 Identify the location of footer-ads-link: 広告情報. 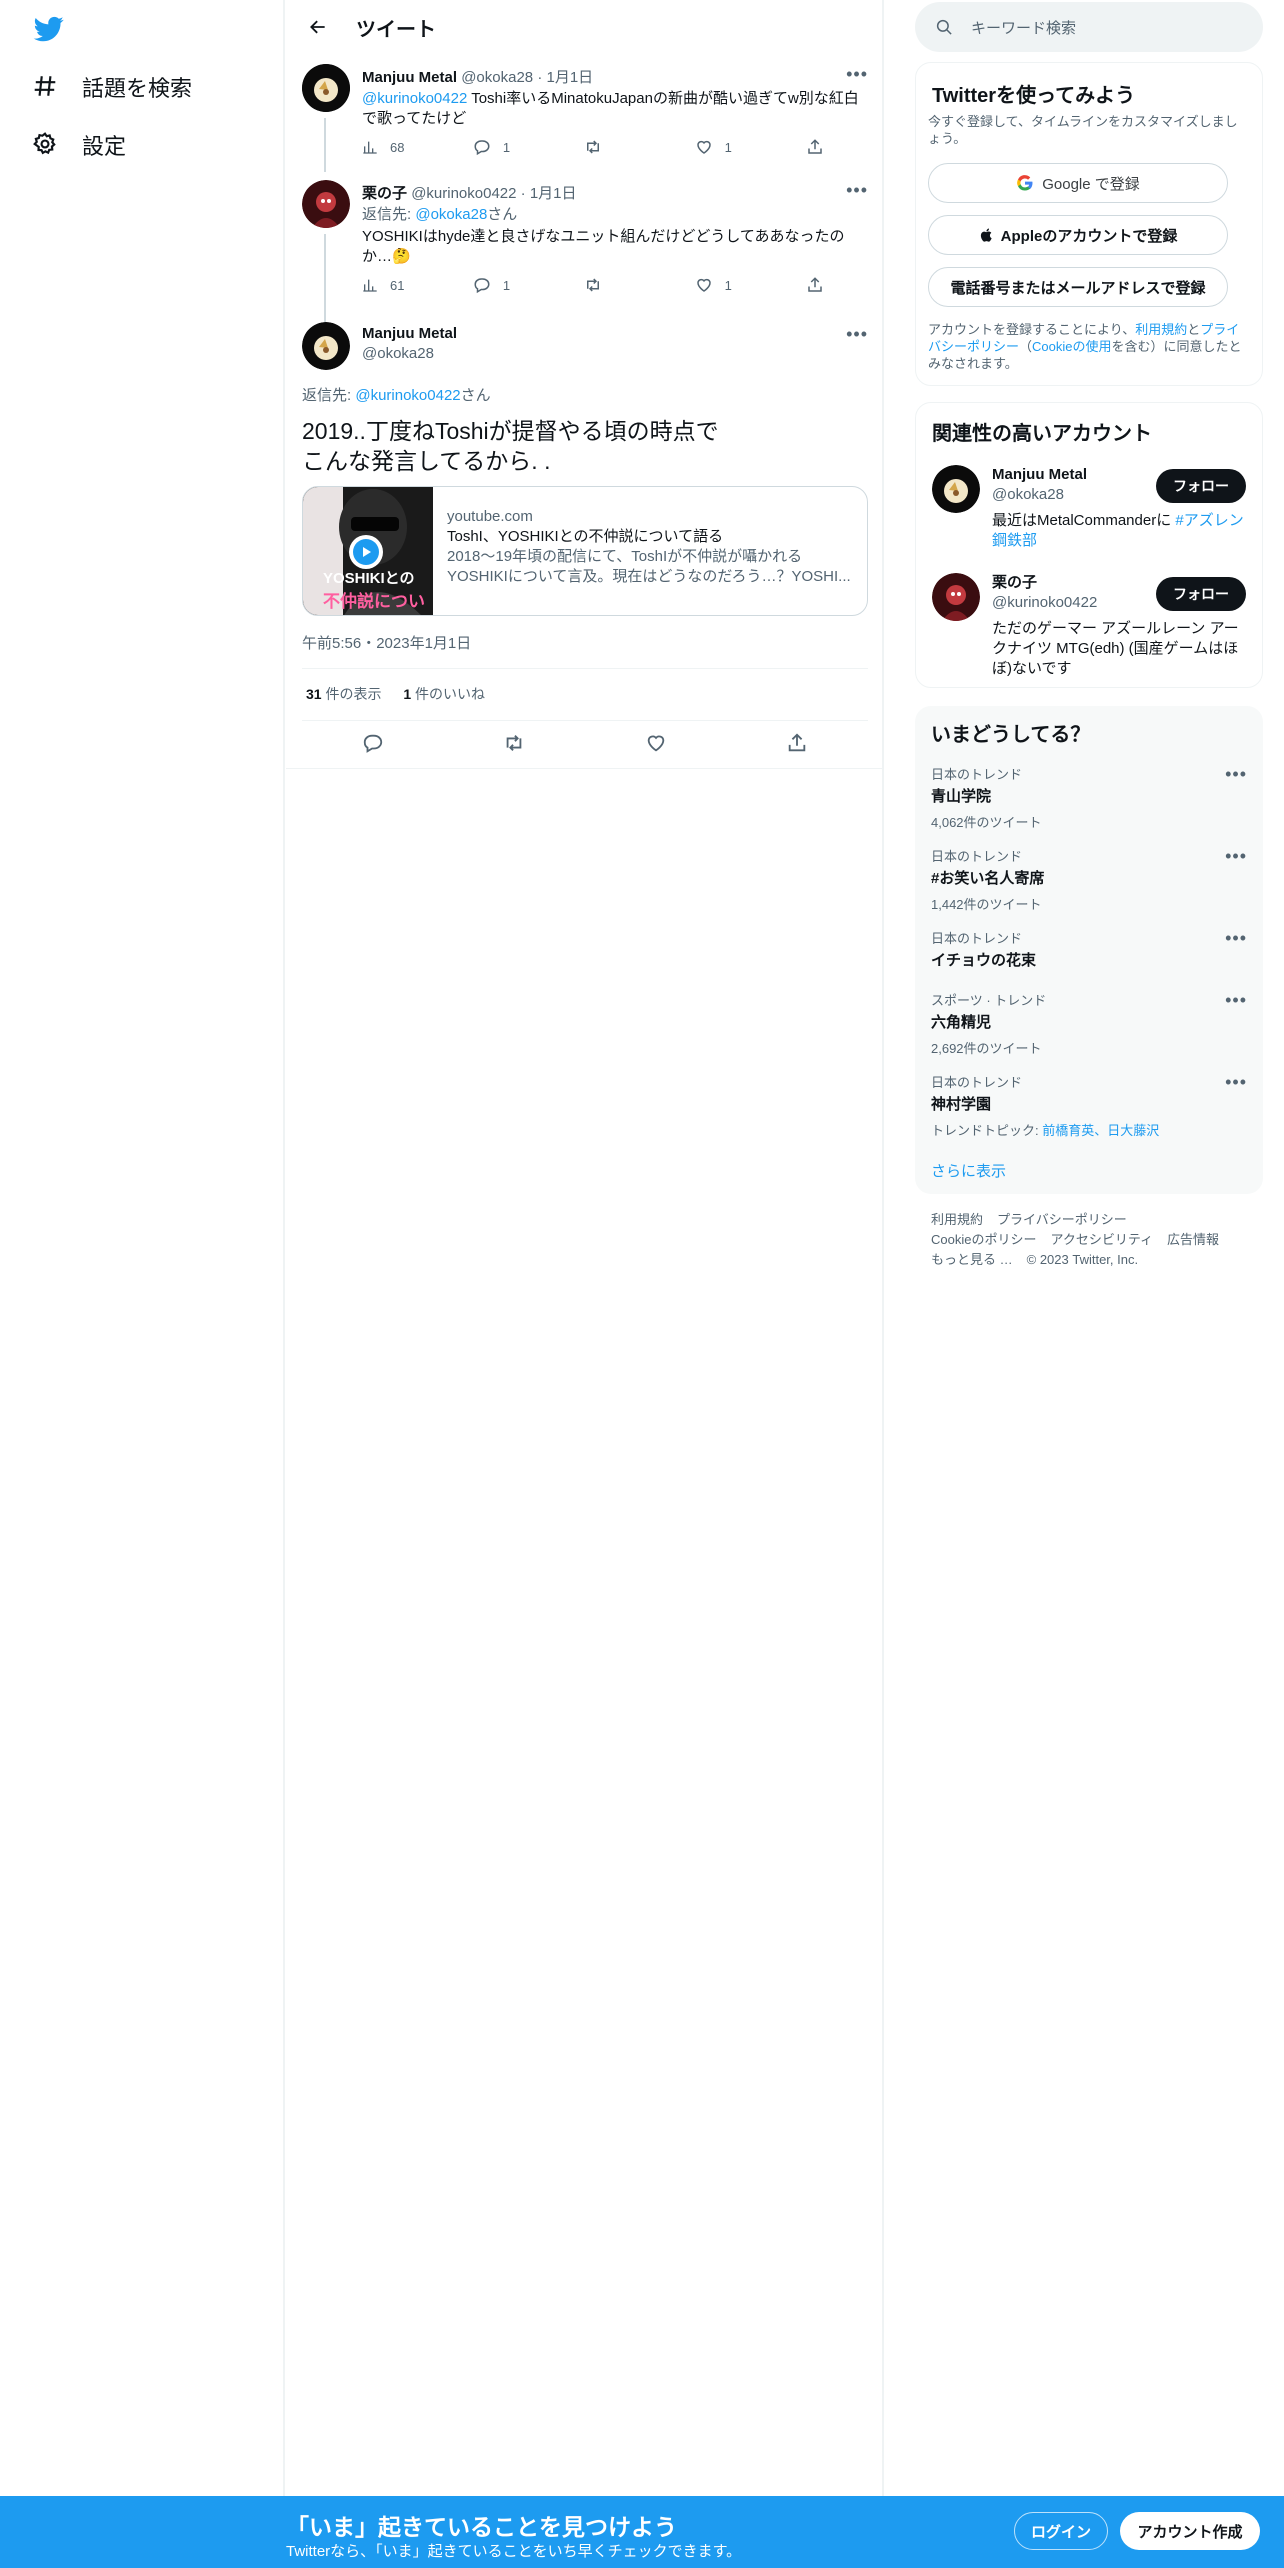
(1193, 1239).